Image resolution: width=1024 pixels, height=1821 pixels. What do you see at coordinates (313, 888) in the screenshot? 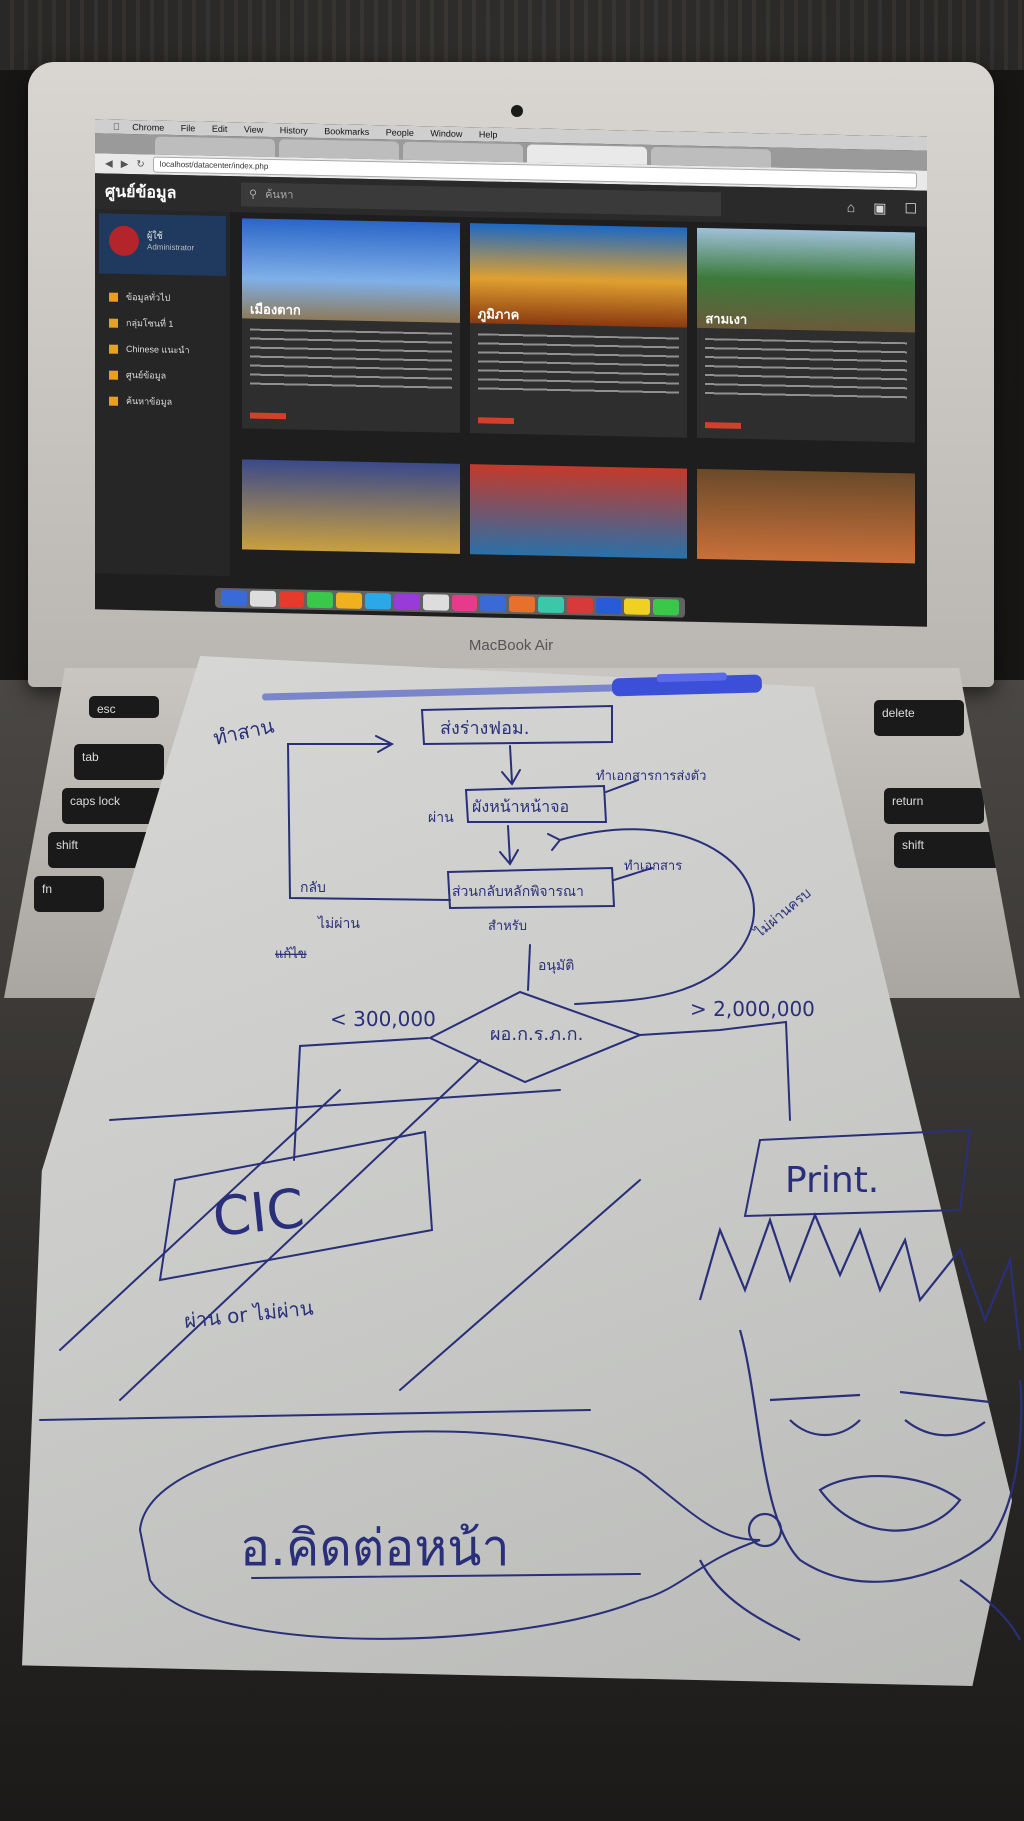
I see `return-label: กลับ` at bounding box center [313, 888].